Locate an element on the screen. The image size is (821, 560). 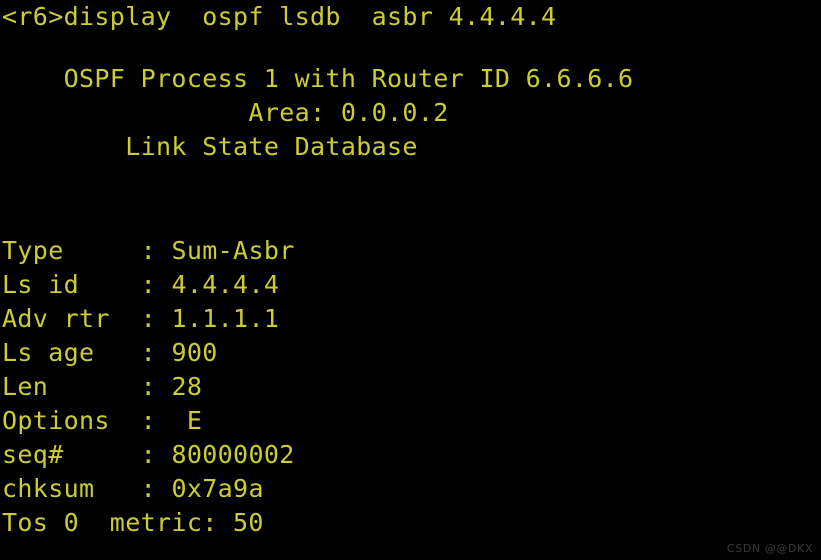
lsa-key-seq: seq# is located at coordinates (71, 454).